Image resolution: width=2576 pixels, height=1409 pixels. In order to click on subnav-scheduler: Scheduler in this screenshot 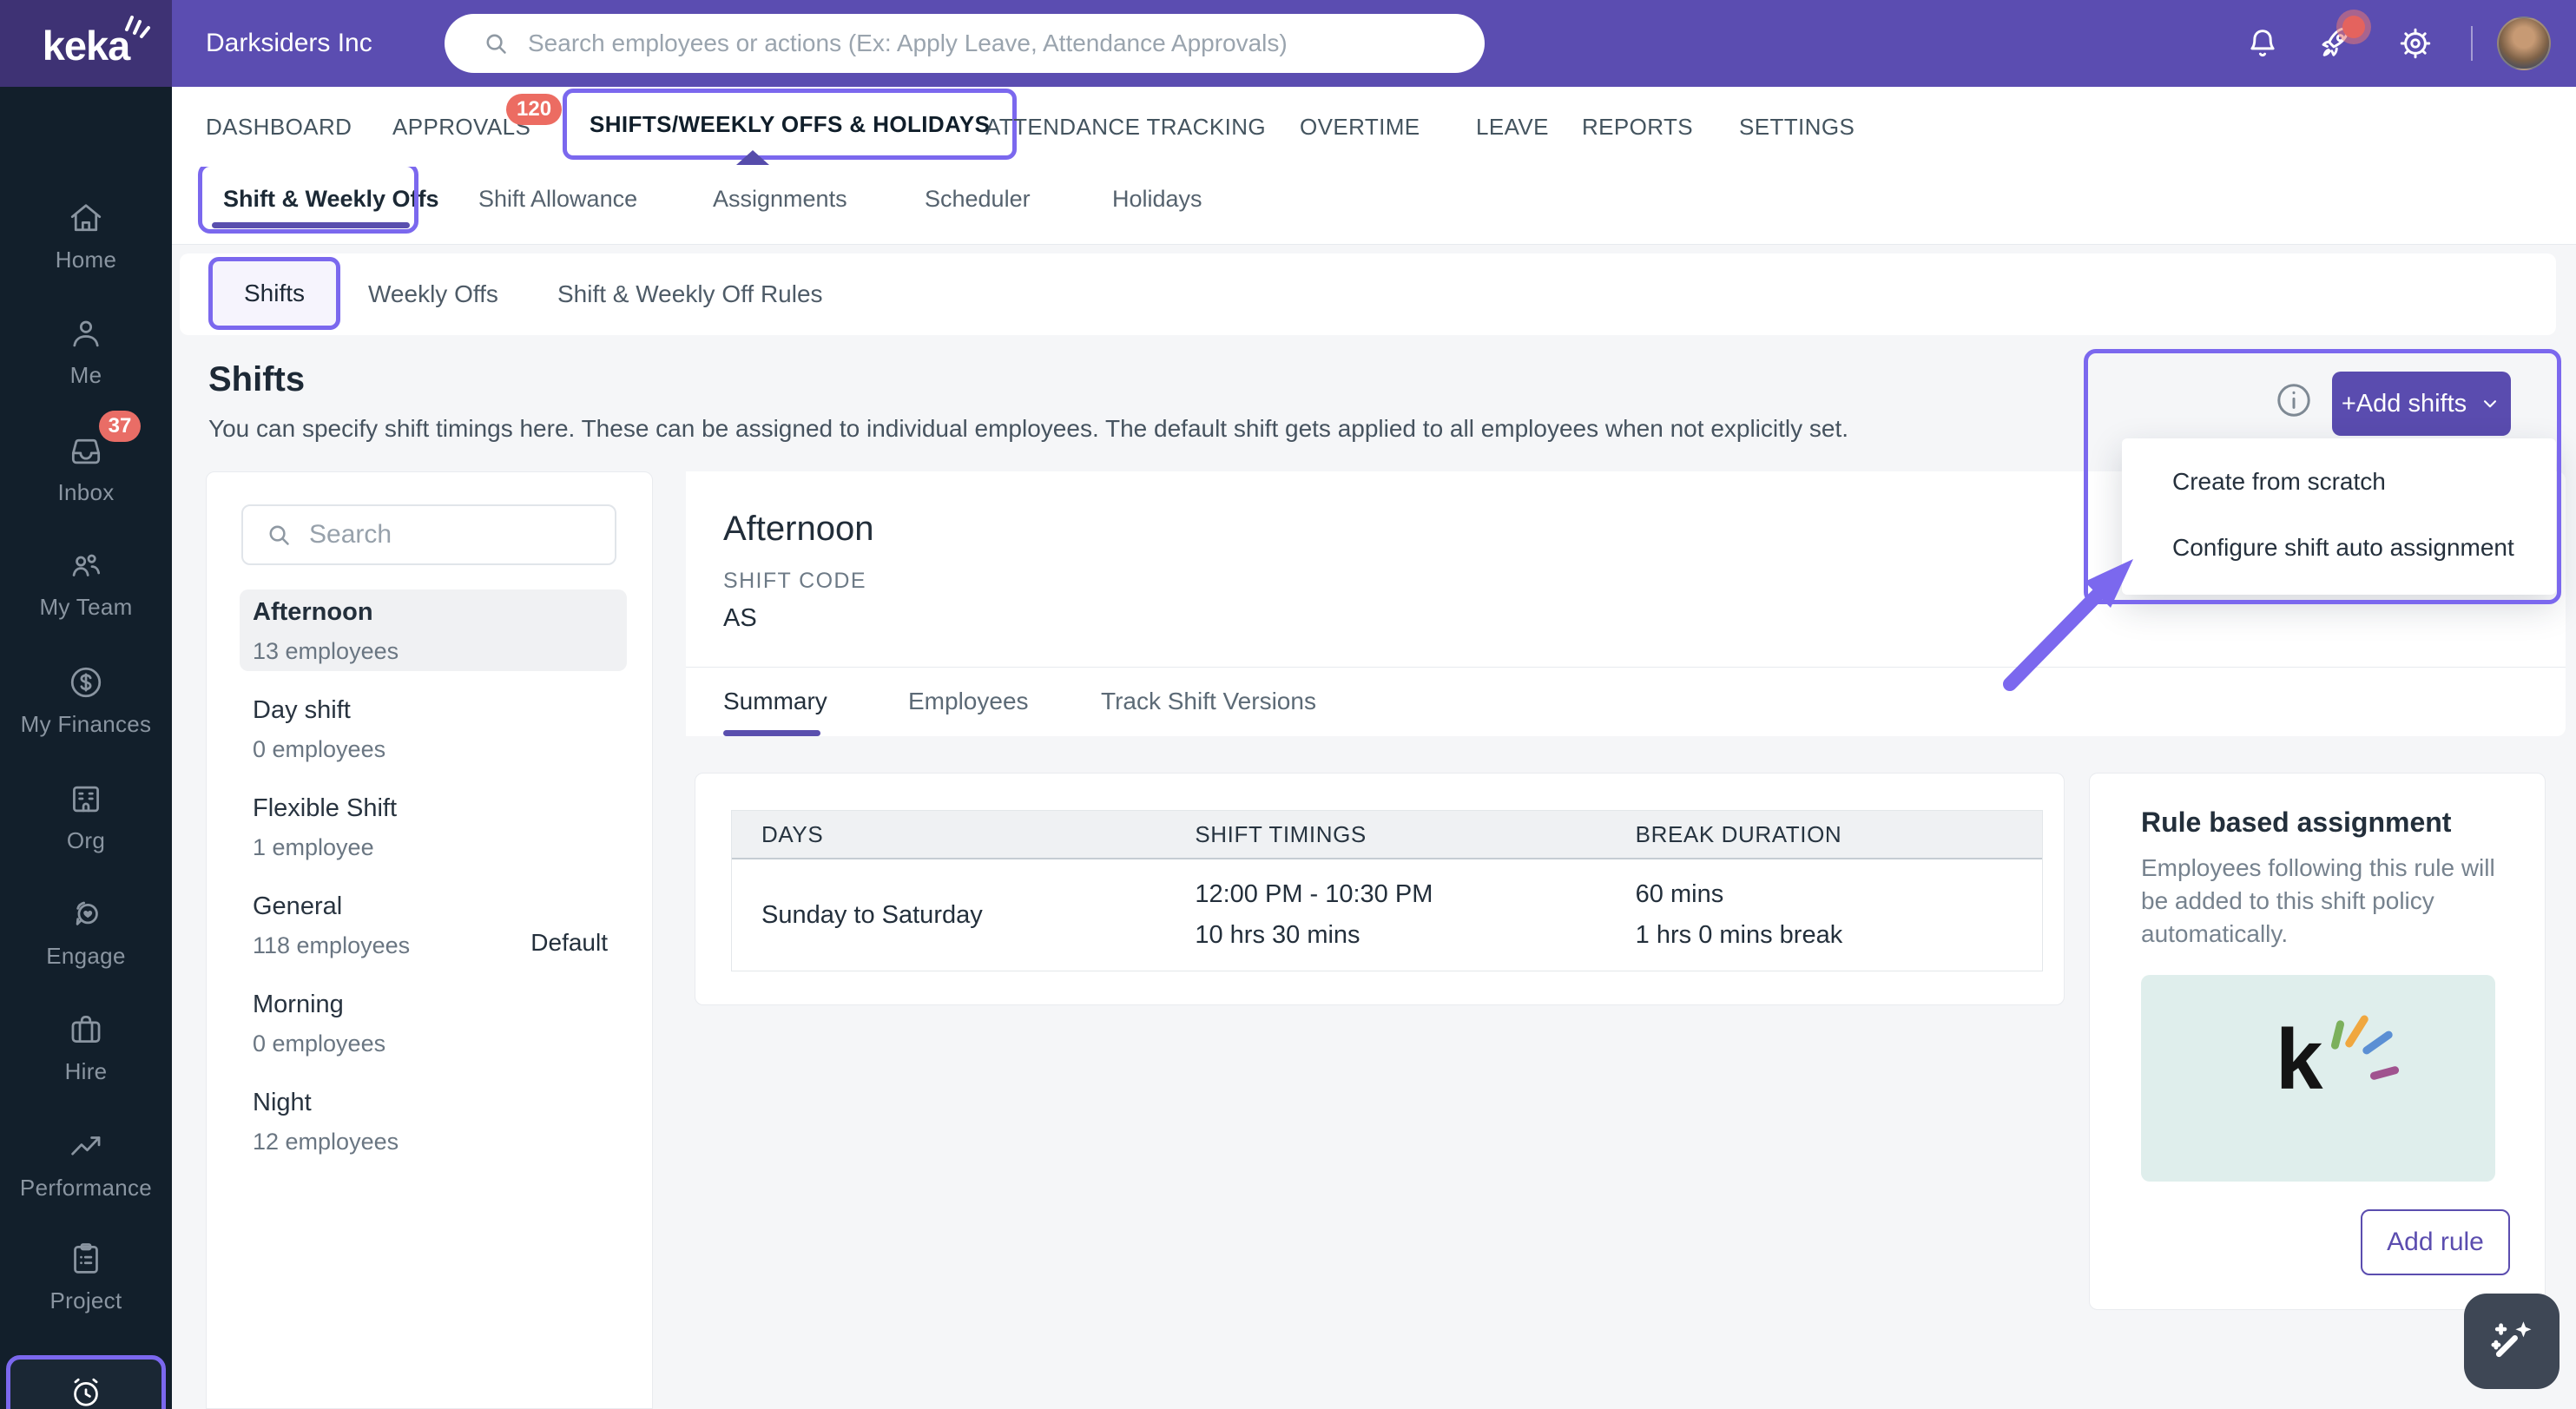, I will do `click(978, 199)`.